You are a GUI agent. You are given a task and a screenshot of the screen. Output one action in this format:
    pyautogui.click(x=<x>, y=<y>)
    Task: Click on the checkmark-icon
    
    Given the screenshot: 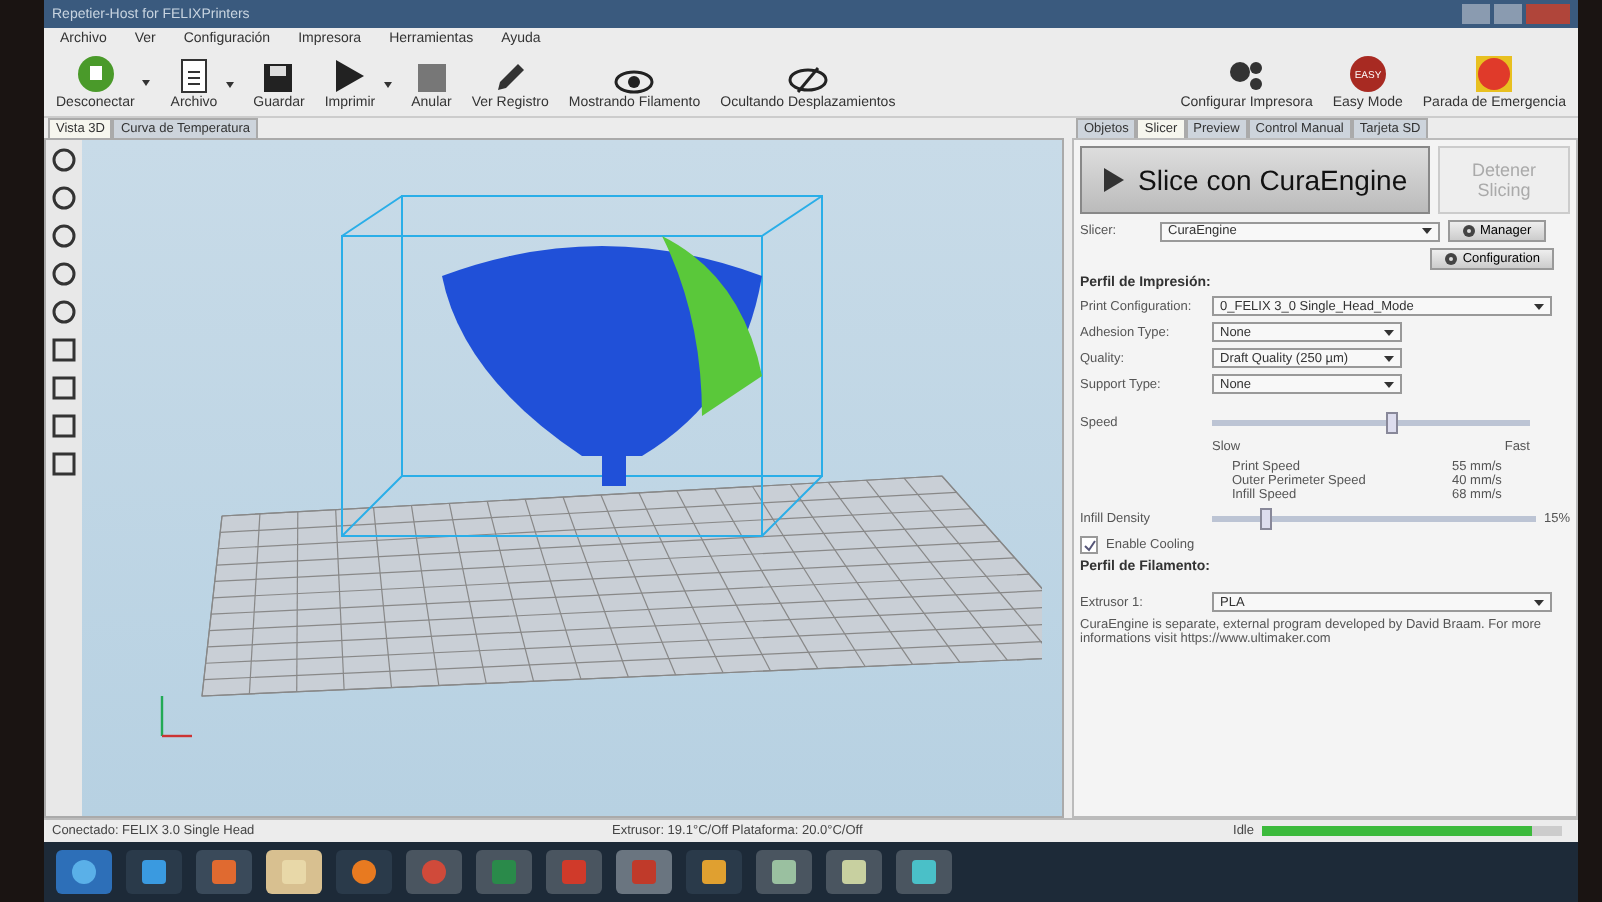 What is the action you would take?
    pyautogui.click(x=1089, y=545)
    